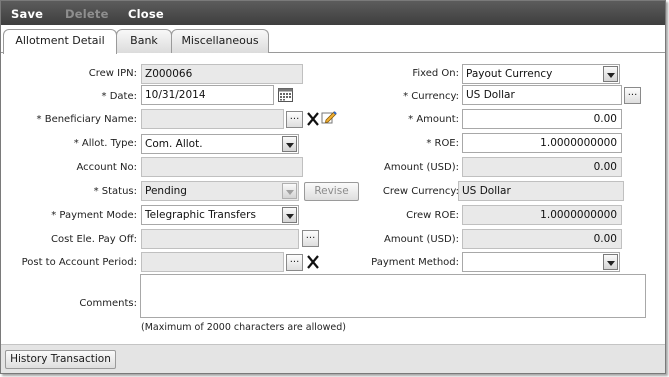  I want to click on save-button: Save, so click(27, 14).